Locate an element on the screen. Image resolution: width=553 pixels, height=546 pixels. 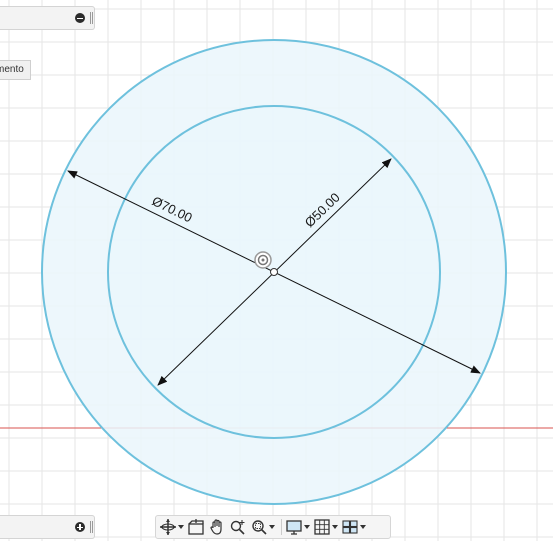
partial-panel-label: mento is located at coordinates (15, 70).